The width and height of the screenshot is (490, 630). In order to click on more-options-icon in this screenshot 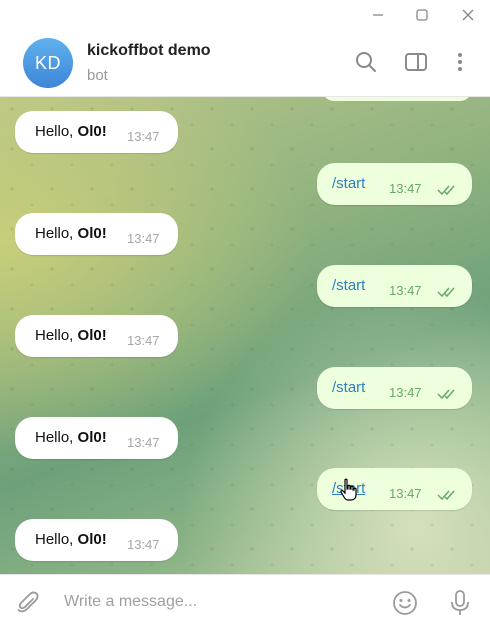, I will do `click(460, 62)`.